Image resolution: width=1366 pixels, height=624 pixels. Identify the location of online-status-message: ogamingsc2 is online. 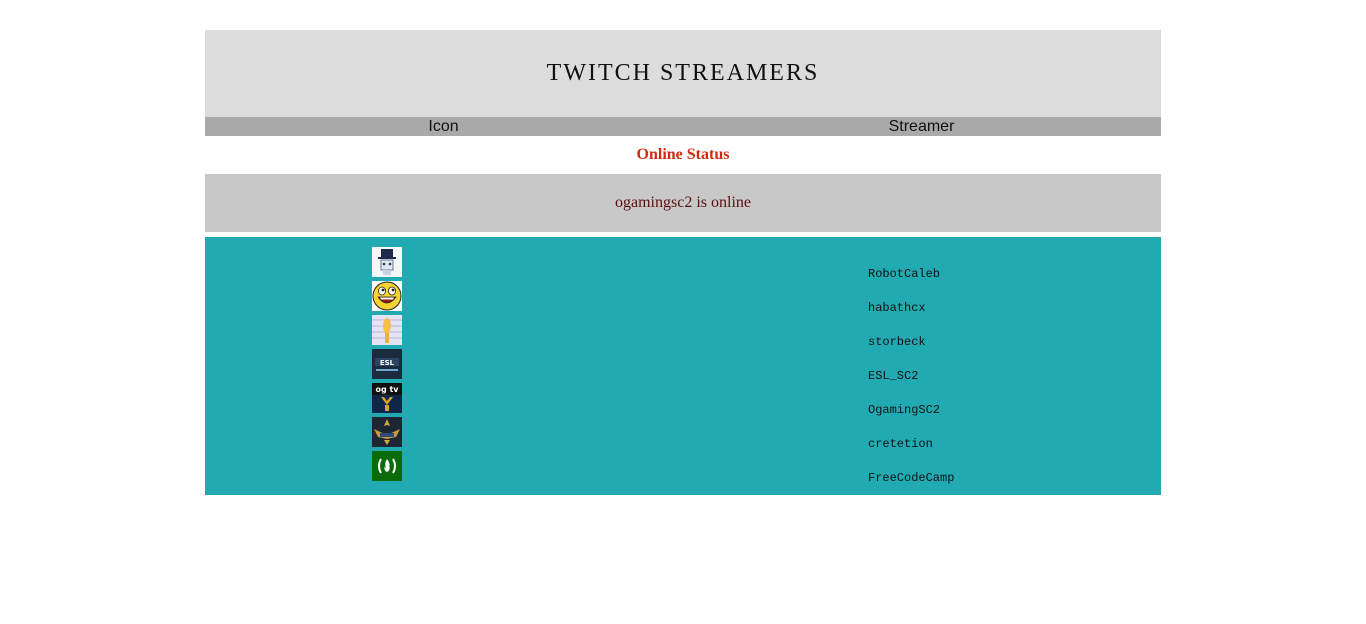
(683, 202).